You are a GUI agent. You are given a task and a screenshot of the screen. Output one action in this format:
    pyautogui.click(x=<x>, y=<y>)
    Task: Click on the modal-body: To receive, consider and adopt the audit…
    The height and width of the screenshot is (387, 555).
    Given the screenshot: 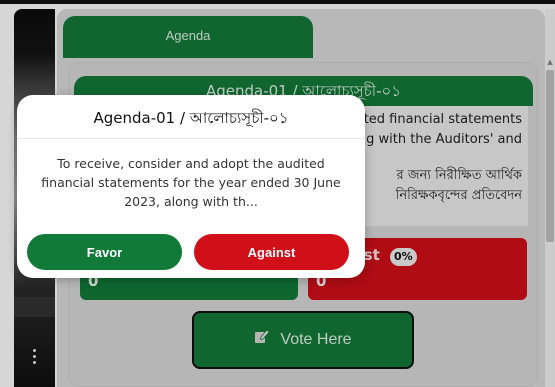 What is the action you would take?
    pyautogui.click(x=191, y=182)
    